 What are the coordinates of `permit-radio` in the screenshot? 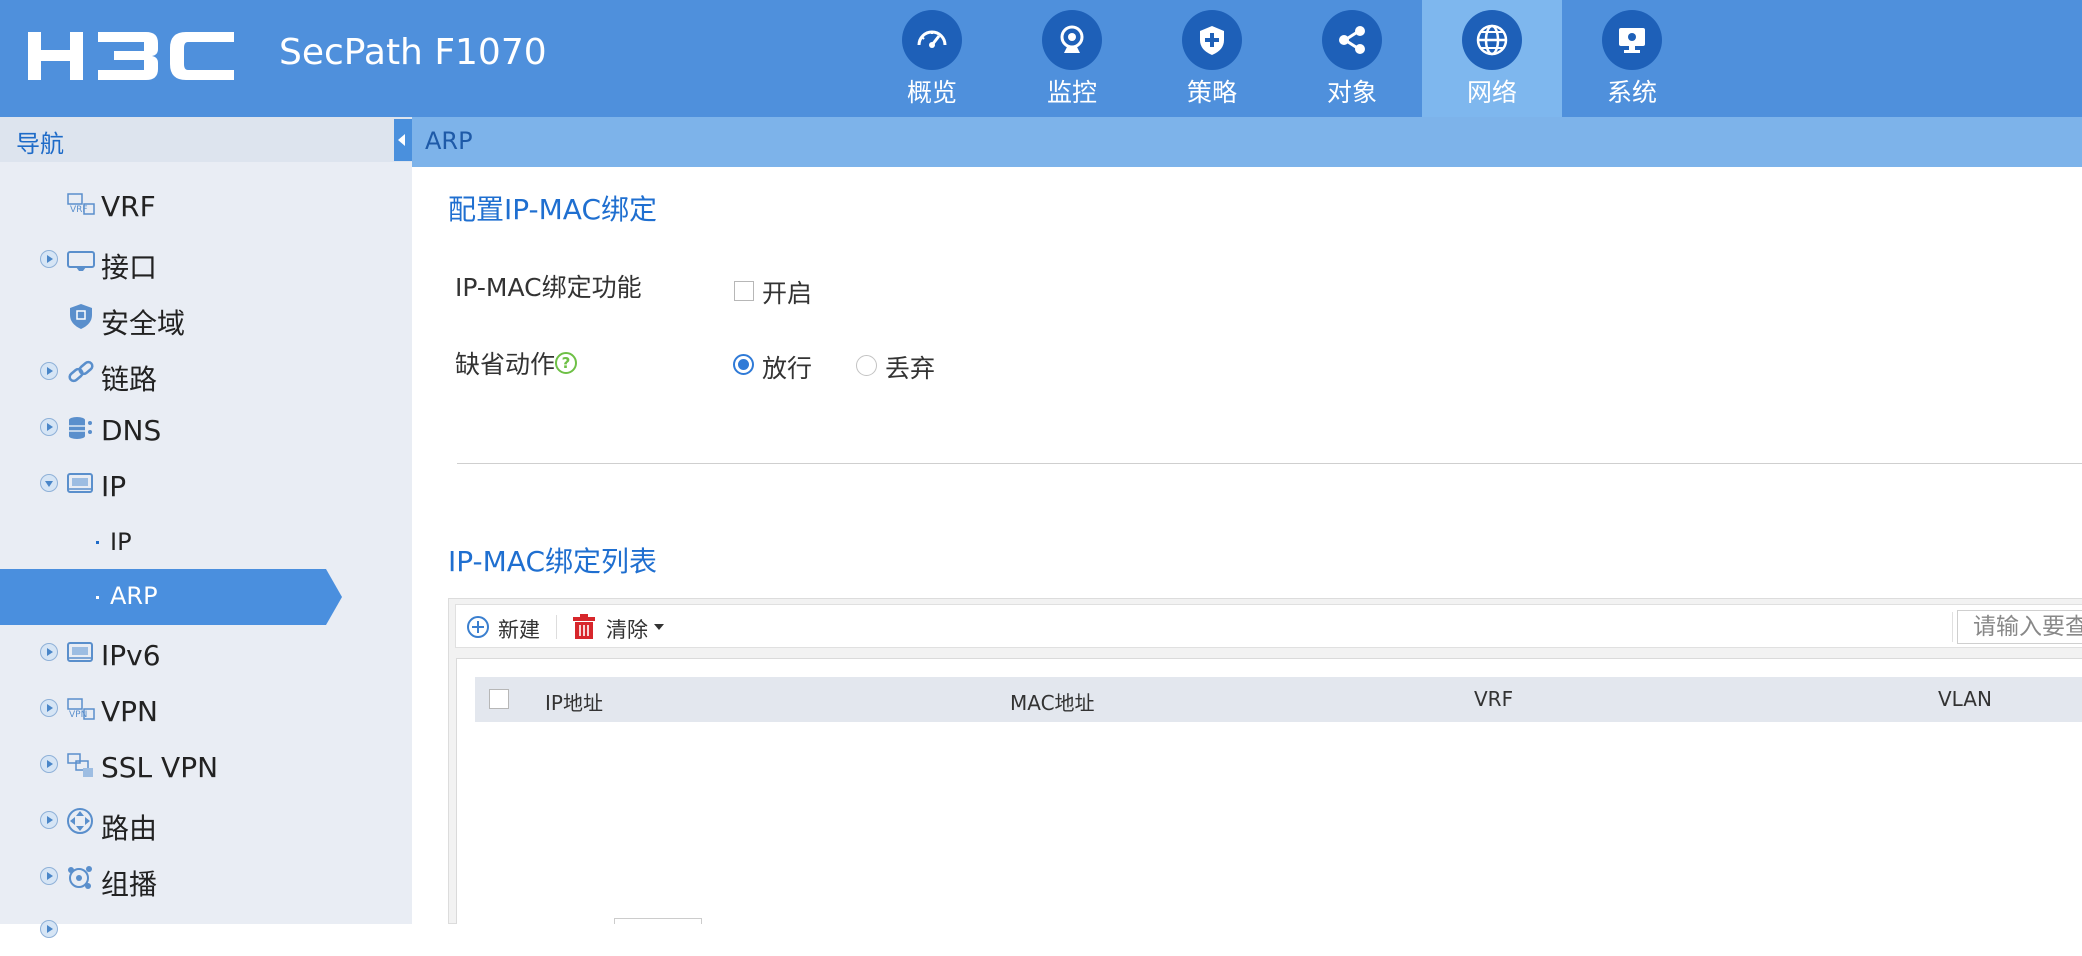 It's located at (743, 364).